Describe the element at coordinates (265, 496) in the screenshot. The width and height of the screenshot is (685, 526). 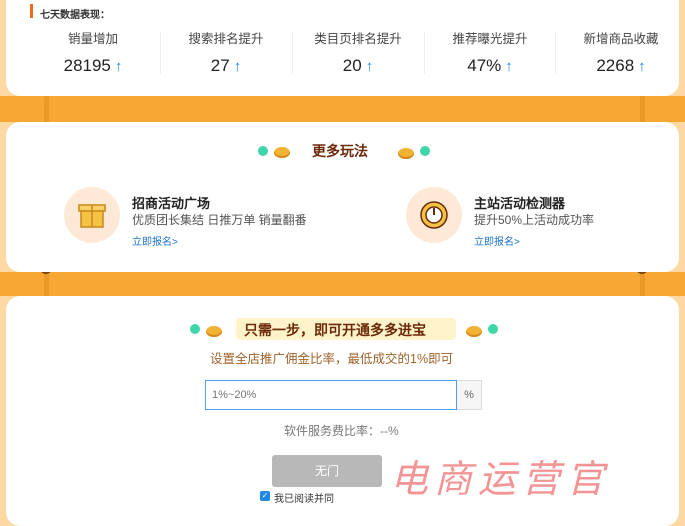
I see `agree-checkbox: ✓` at that location.